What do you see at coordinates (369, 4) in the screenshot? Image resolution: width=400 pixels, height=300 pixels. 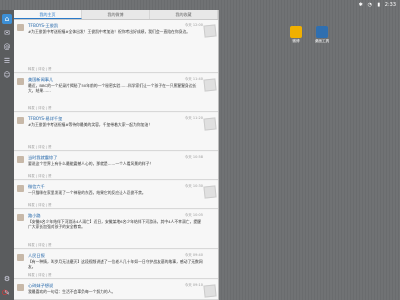 I see `wifi-icon: ◔` at bounding box center [369, 4].